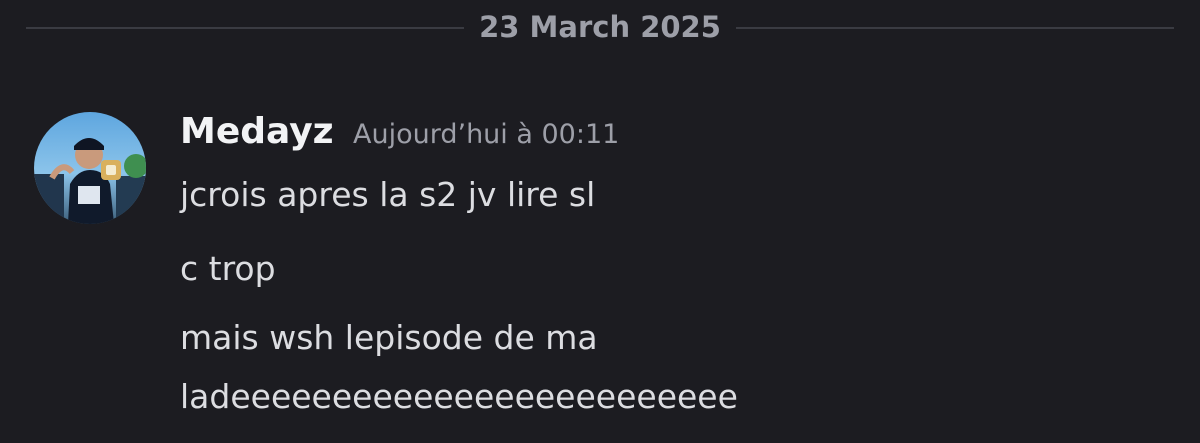  I want to click on message-timestamp: Aujourd’hui à 00:11, so click(486, 134).